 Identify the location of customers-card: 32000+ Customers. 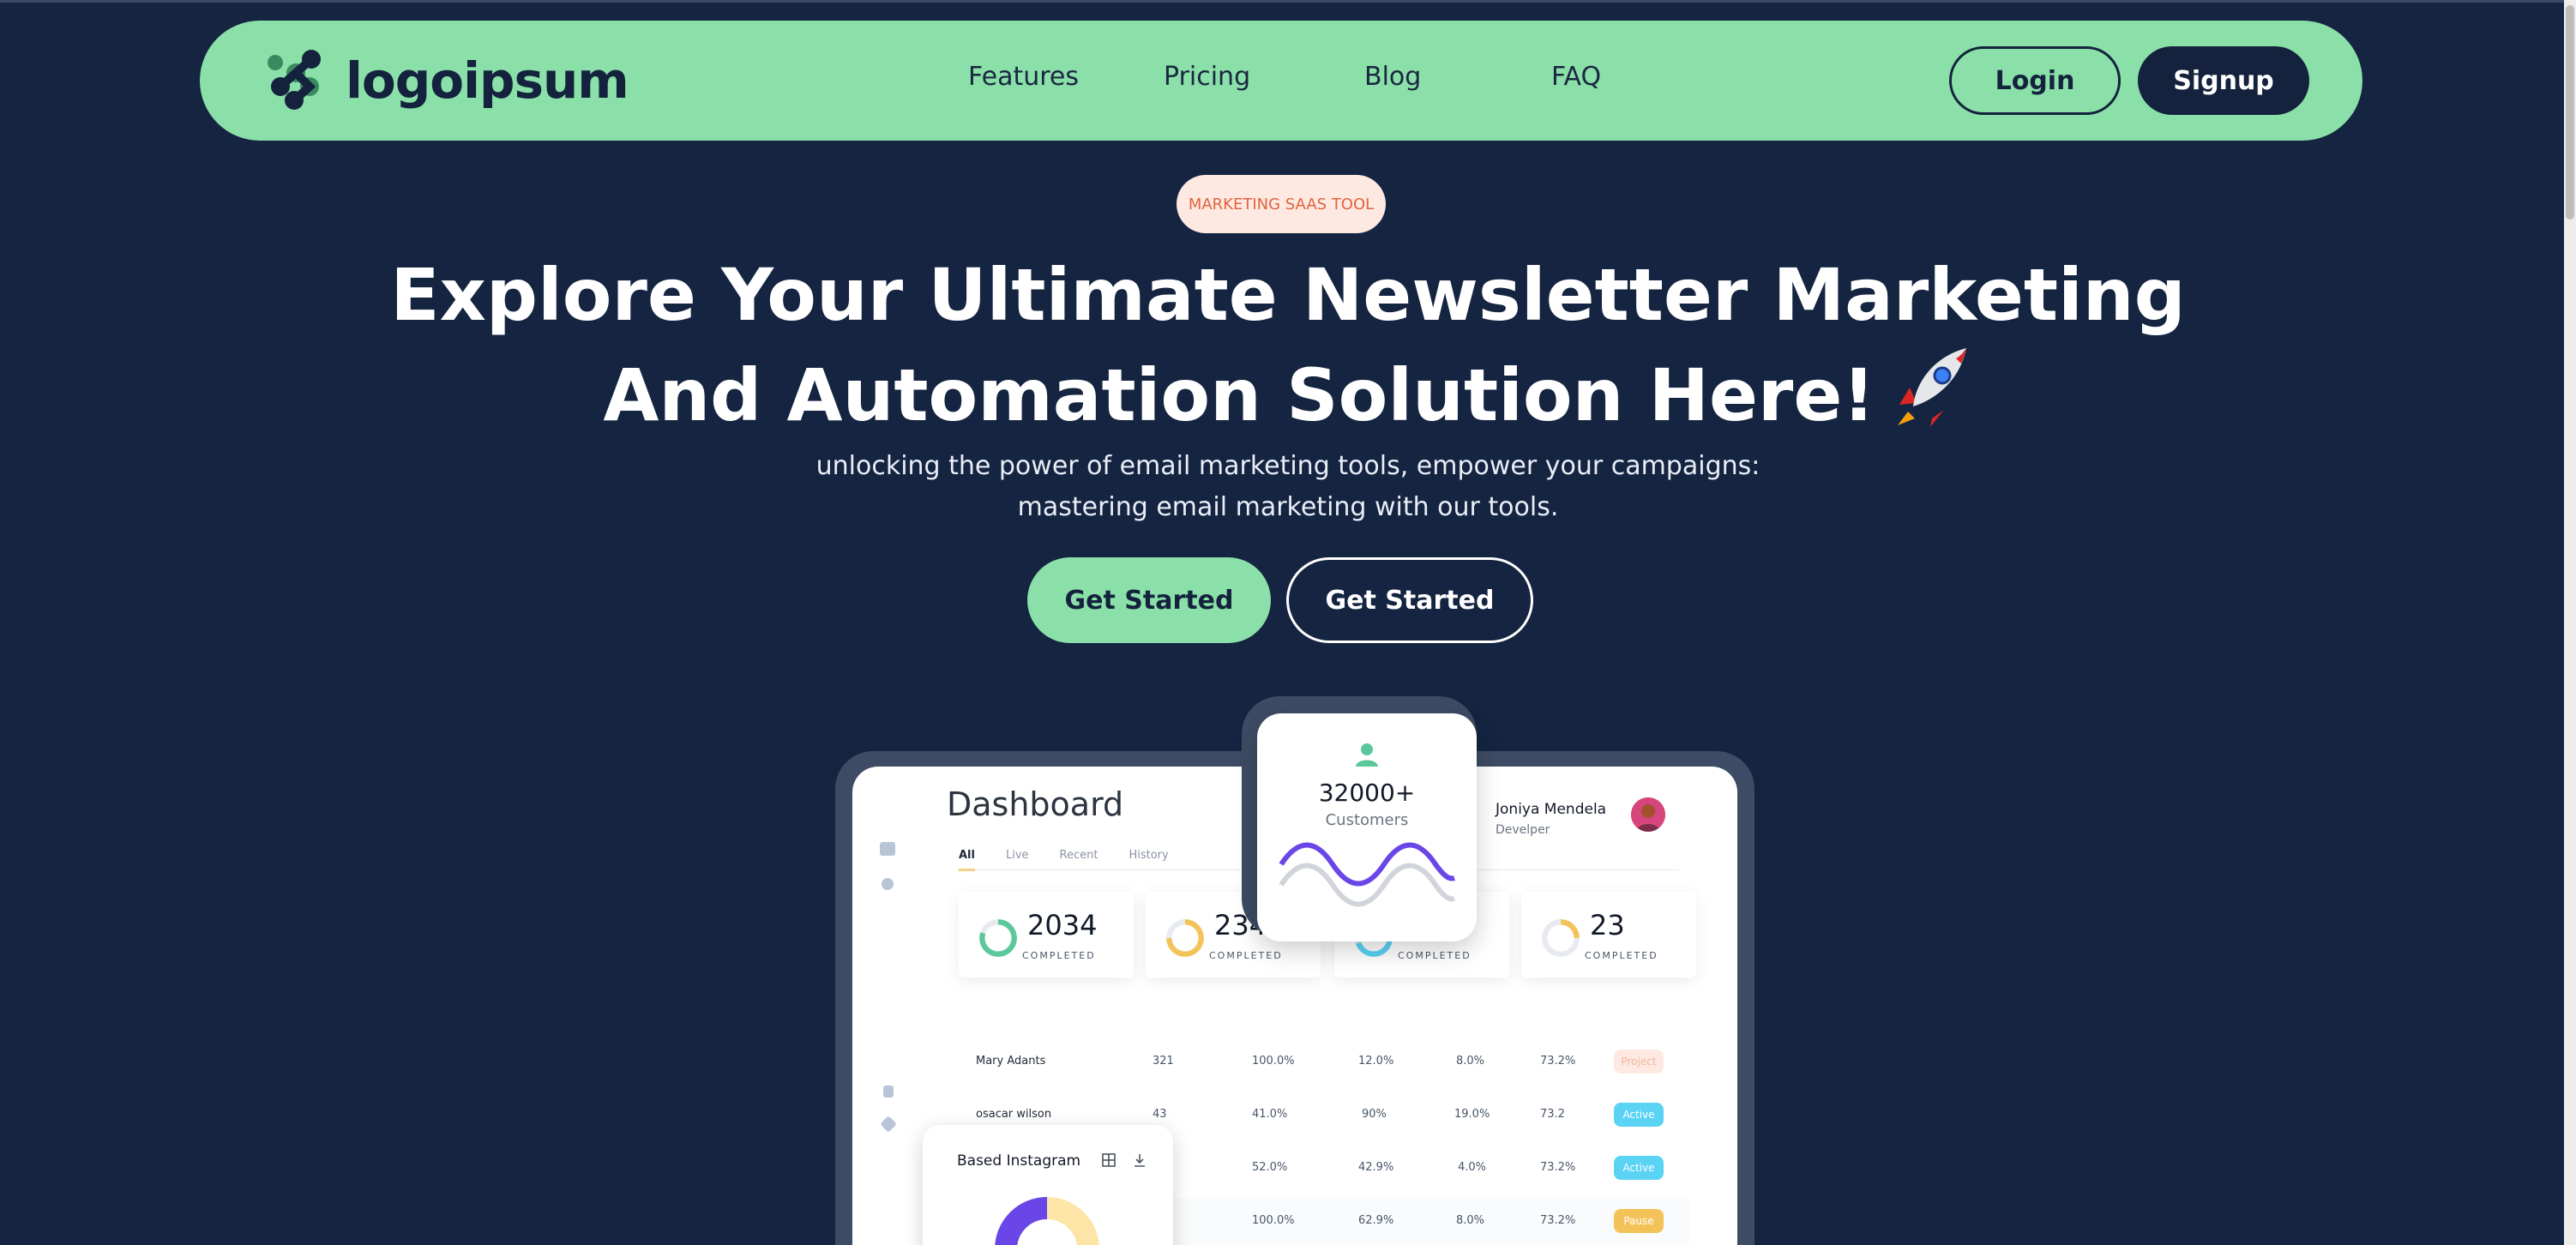
(1367, 827).